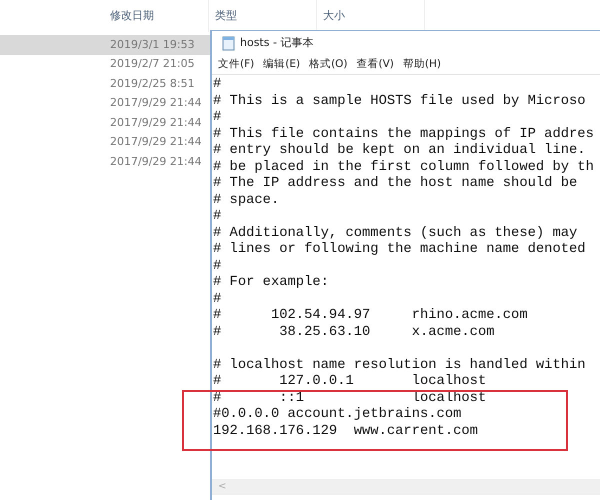 The image size is (600, 500). I want to click on text-line: # The IP address and the host name should be, so click(395, 184).